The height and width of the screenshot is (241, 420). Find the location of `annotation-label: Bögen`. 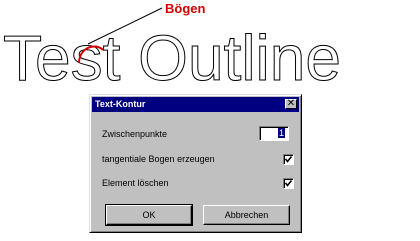

annotation-label: Bögen is located at coordinates (185, 8).